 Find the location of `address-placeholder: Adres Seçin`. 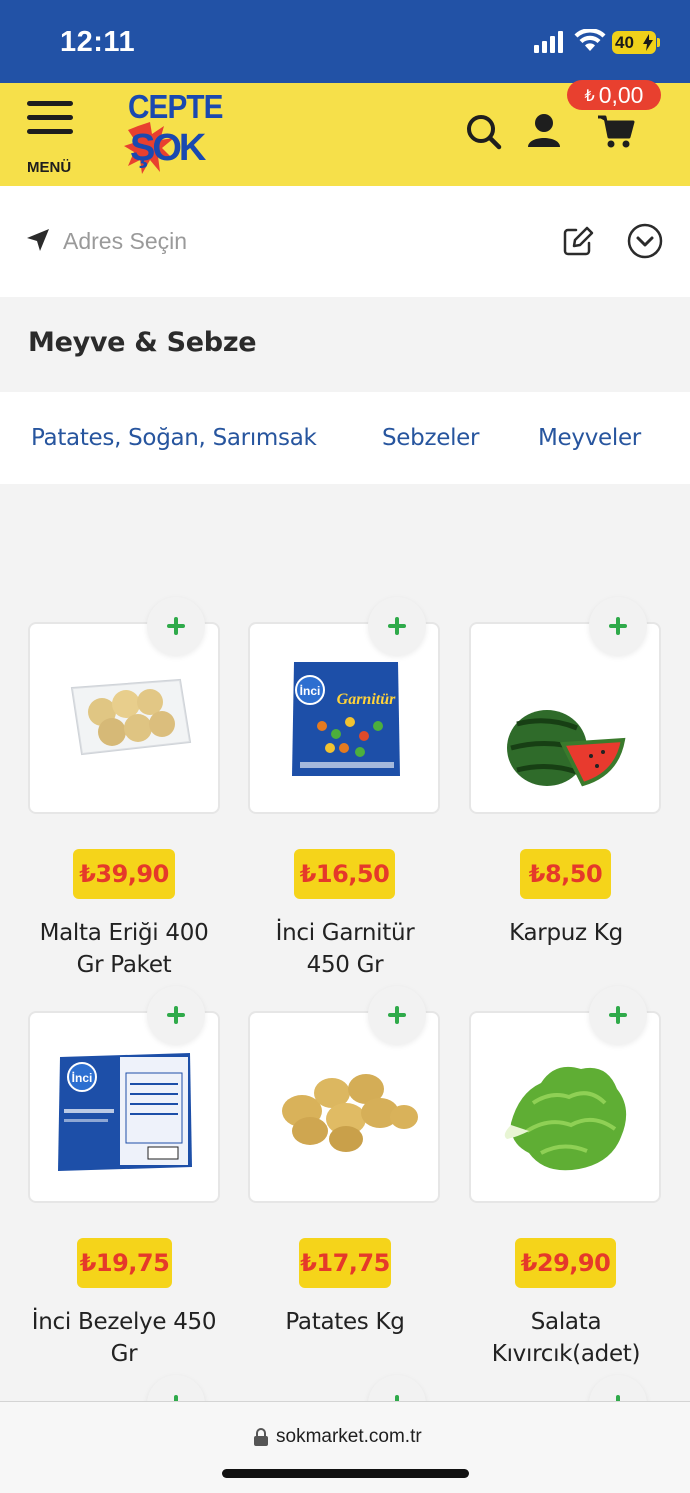

address-placeholder: Adres Seçin is located at coordinates (125, 241).